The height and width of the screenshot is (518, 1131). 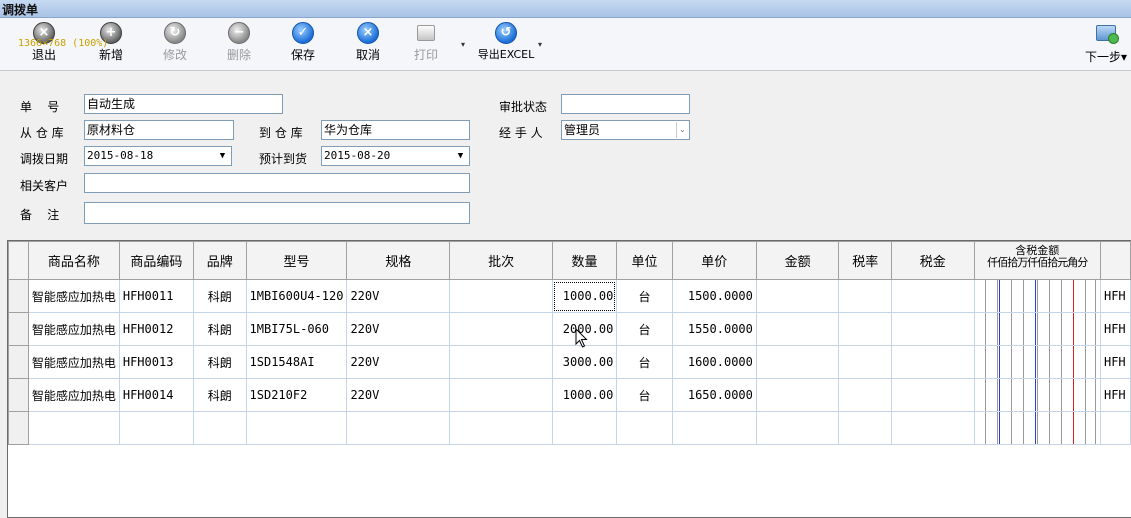 I want to click on remark-input, so click(x=277, y=213).